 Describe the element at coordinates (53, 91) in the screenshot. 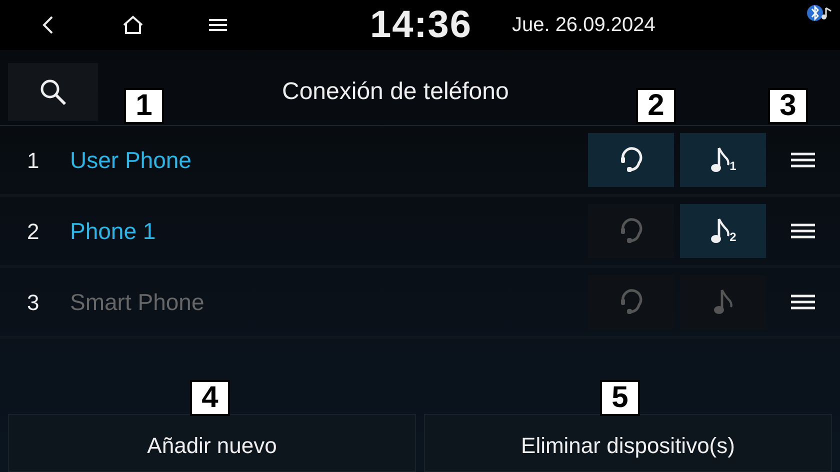

I see `search-button` at that location.